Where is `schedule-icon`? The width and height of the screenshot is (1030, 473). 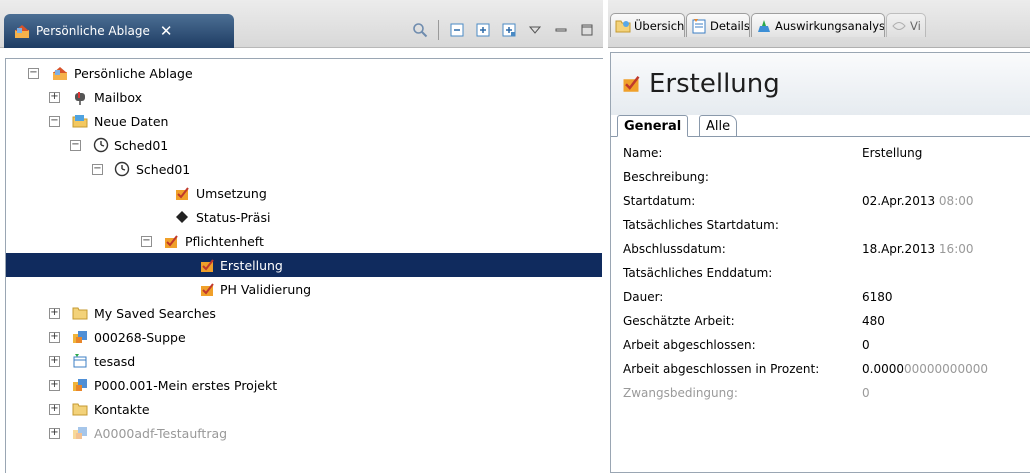 schedule-icon is located at coordinates (80, 361).